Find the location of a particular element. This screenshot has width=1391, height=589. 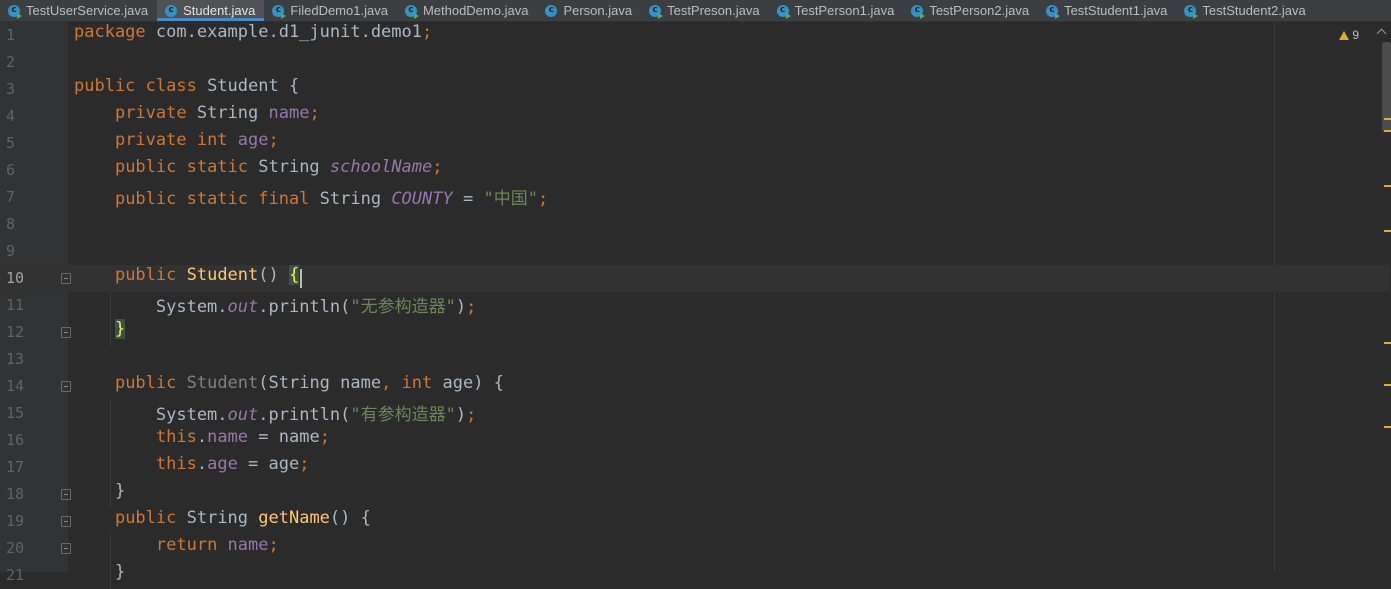

code-line: 16 this.name = name; is located at coordinates (695, 440).